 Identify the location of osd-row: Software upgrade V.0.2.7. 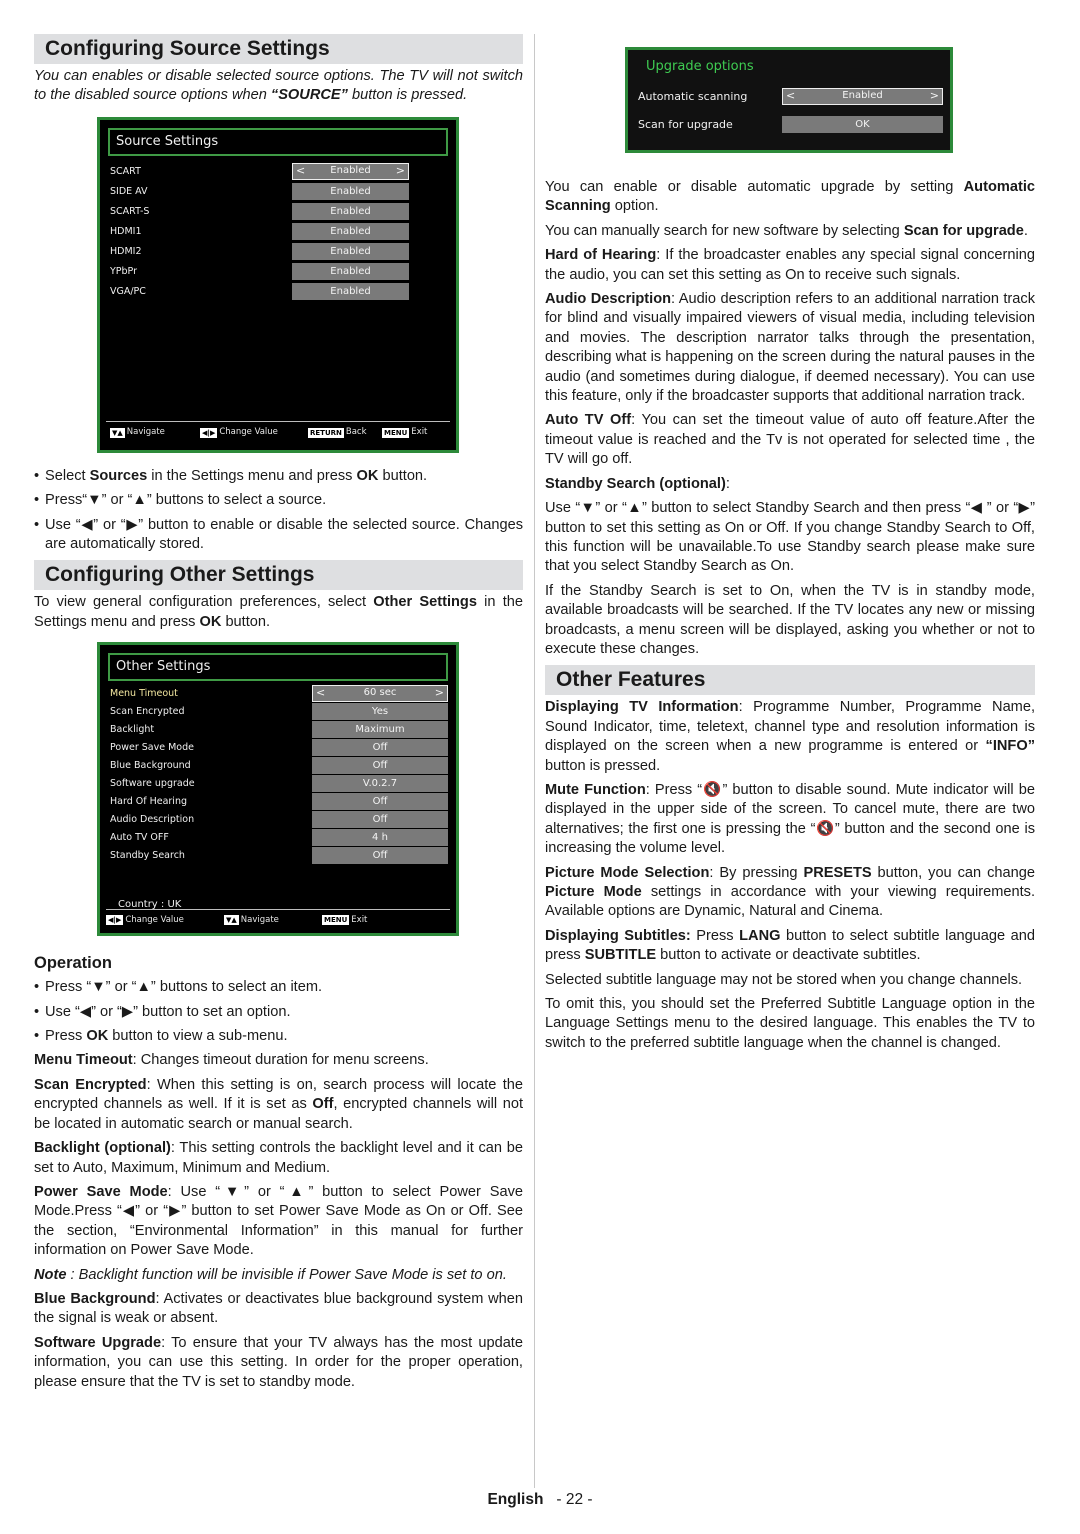
(279, 784).